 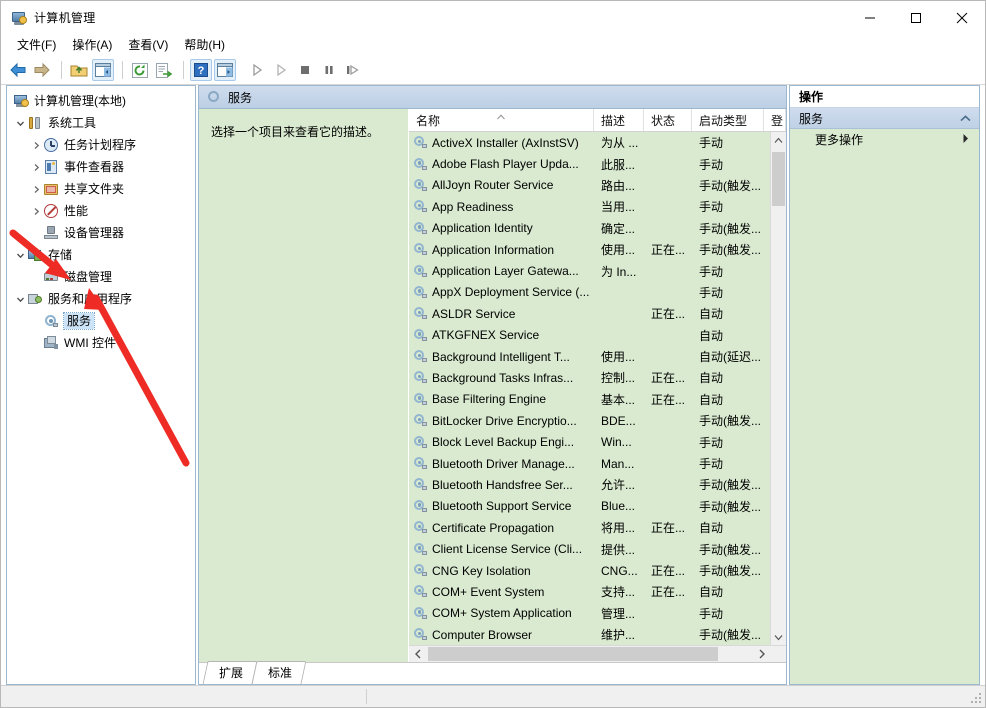 What do you see at coordinates (204, 45) in the screenshot?
I see `menu-help: 帮助(H)` at bounding box center [204, 45].